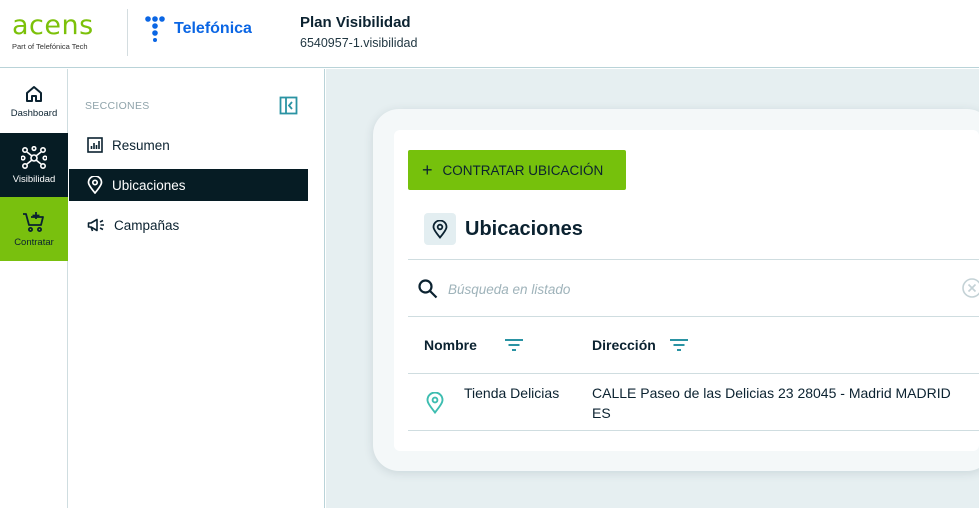 The width and height of the screenshot is (979, 508). I want to click on acens-logo-subtitle: Part of Telefónica Tech, so click(50, 46).